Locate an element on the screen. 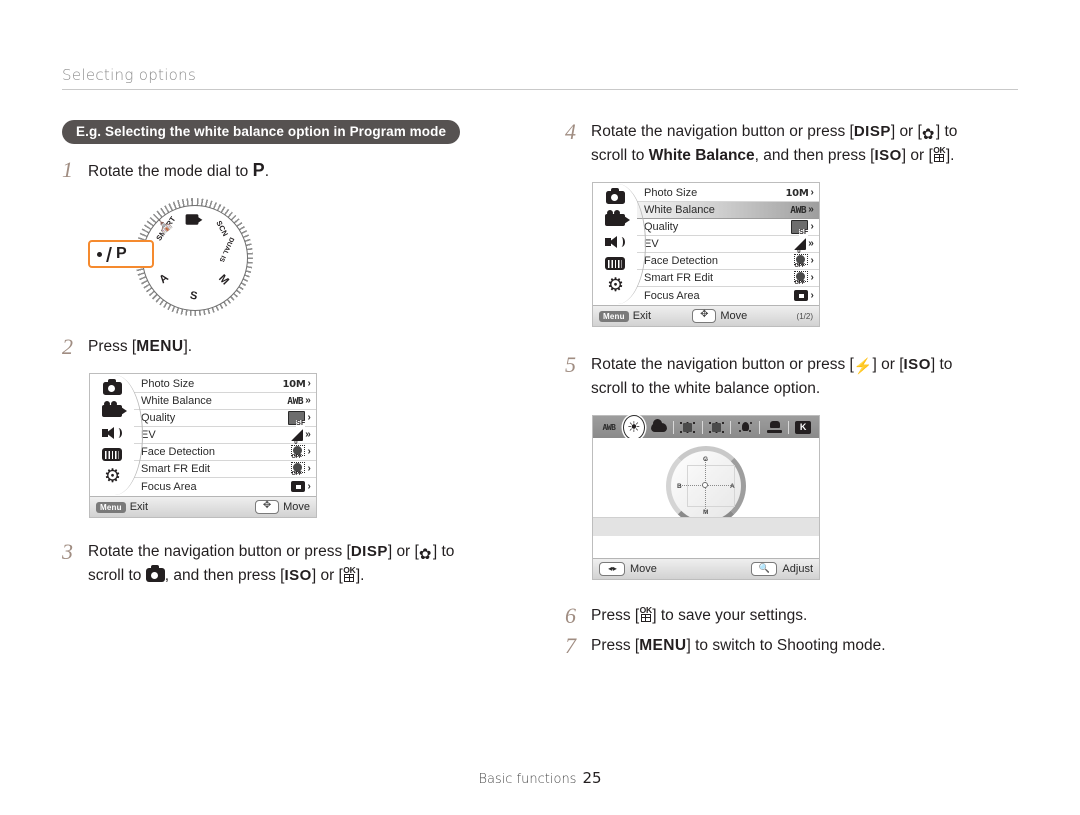  step-4-white-balance-bold: White Balance is located at coordinates (701, 155).